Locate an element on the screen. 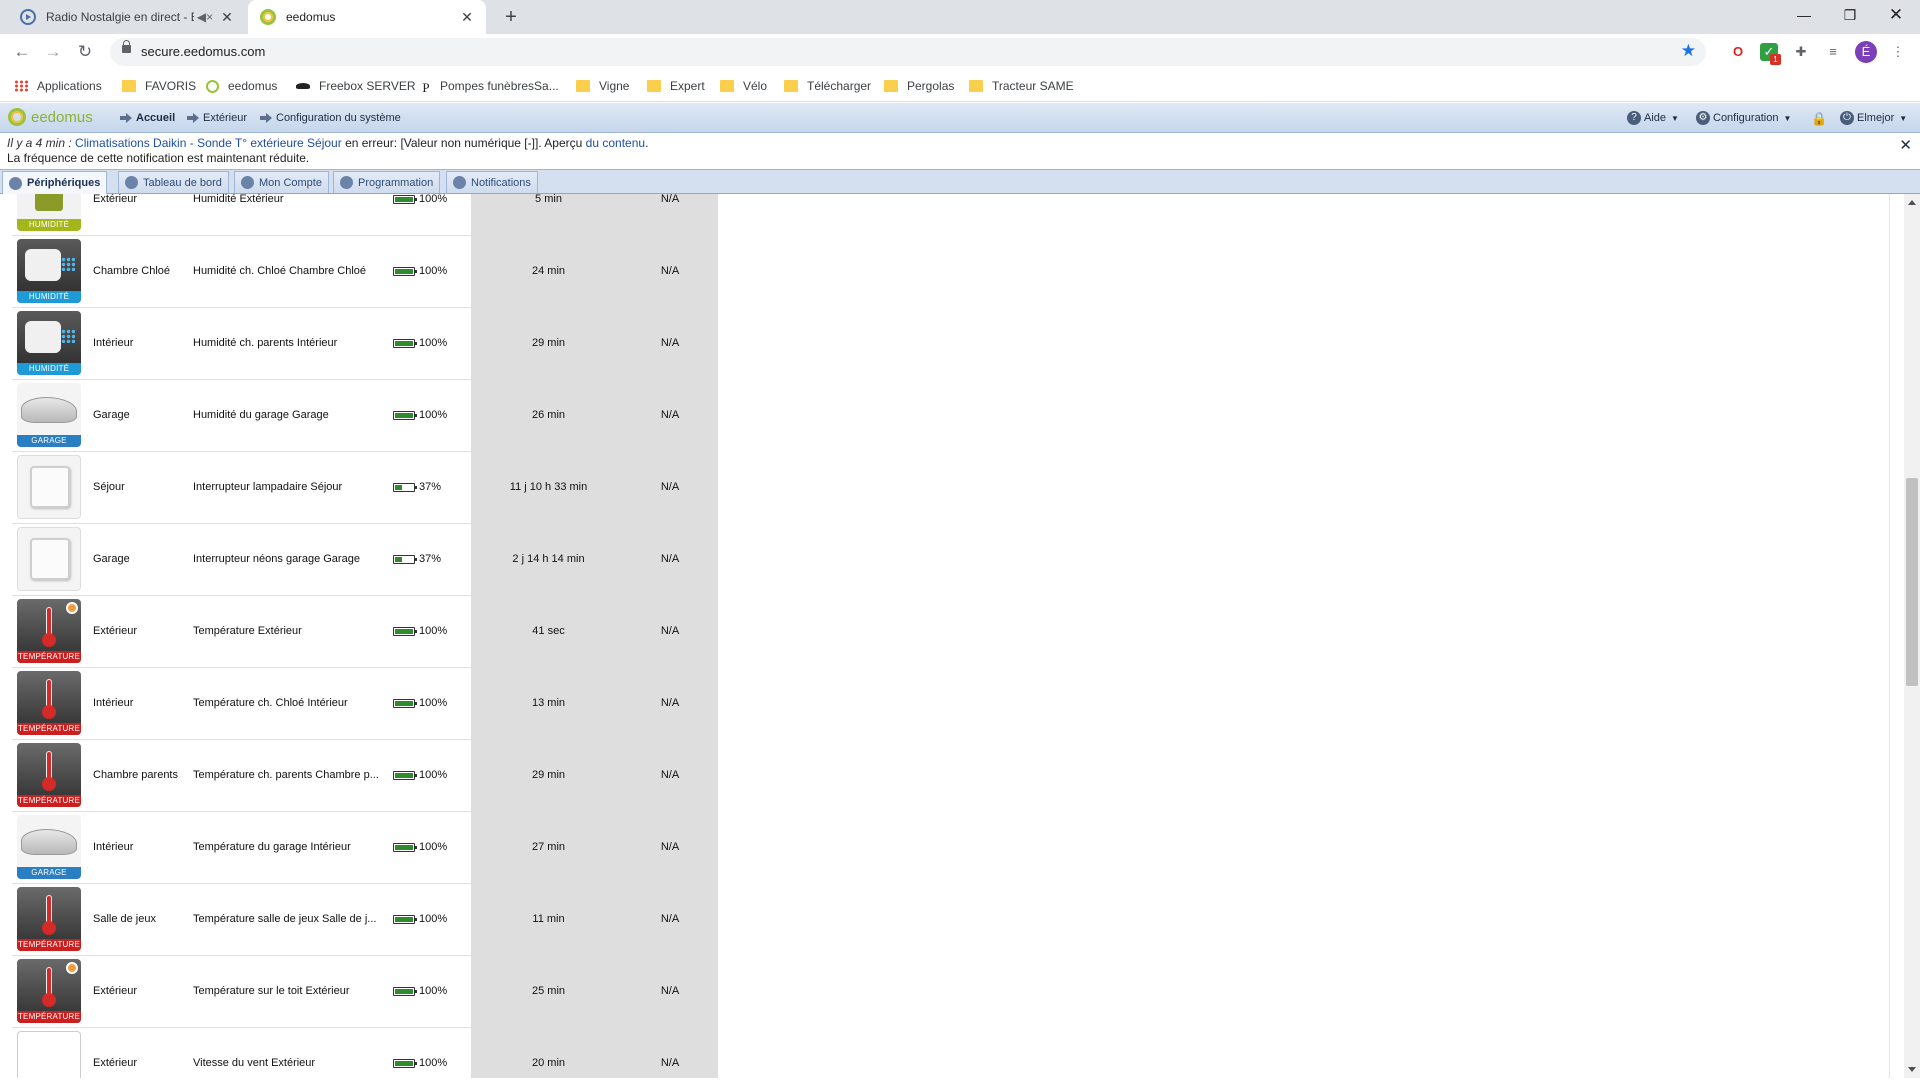 The image size is (1920, 1080). profile-avatar: É is located at coordinates (1866, 52).